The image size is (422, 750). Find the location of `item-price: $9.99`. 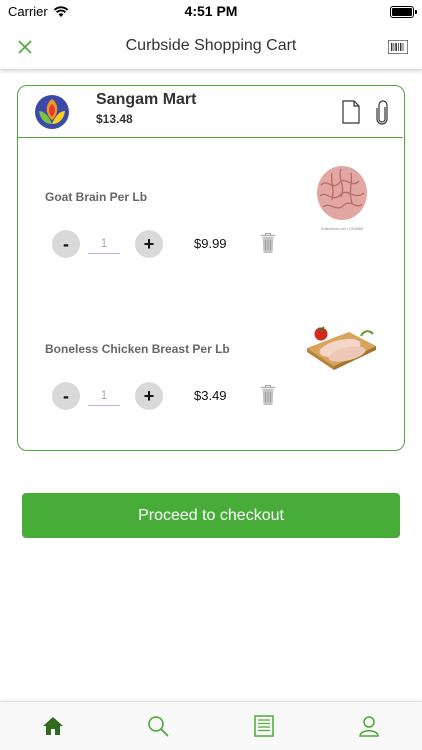

item-price: $9.99 is located at coordinates (210, 243).